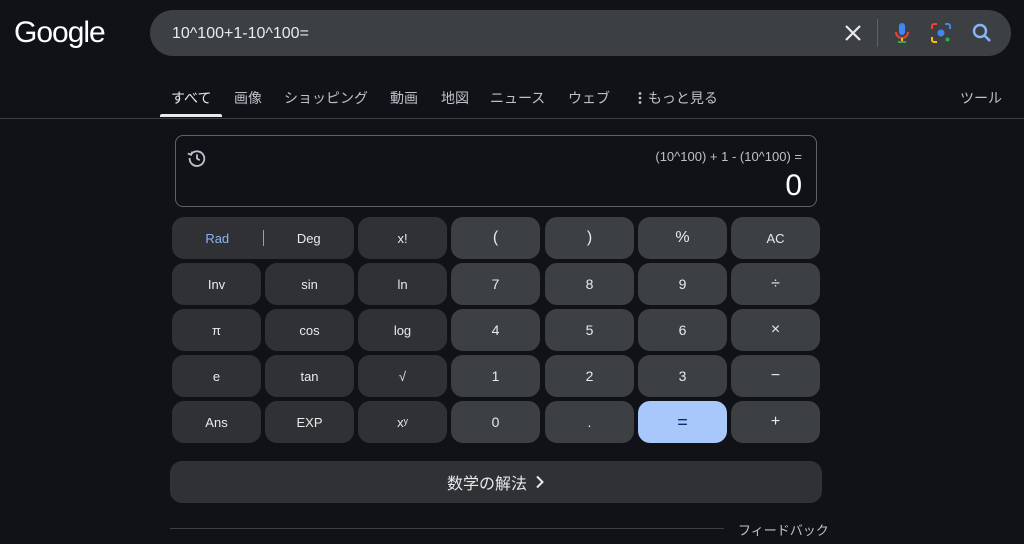  Describe the element at coordinates (682, 98) in the screenshot. I see `tab-more-label: もっと見る` at that location.